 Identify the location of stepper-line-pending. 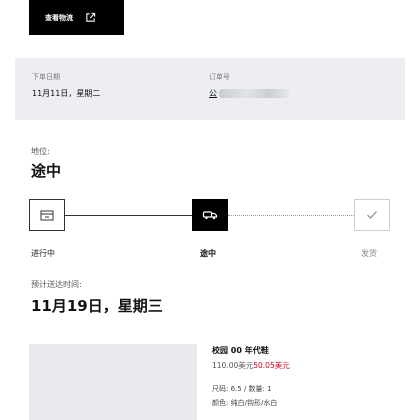
(291, 215).